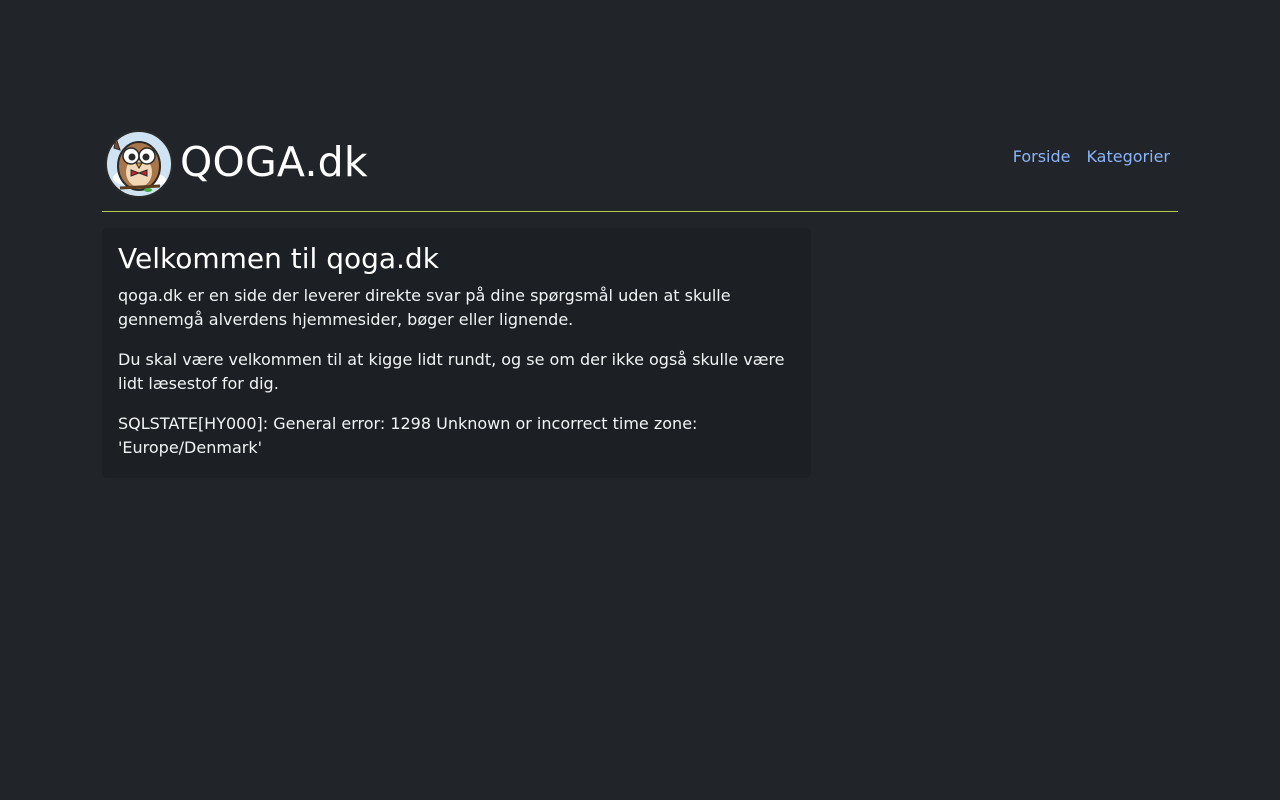 The width and height of the screenshot is (1280, 800). I want to click on brand-link: QOGA.dk, so click(235, 162).